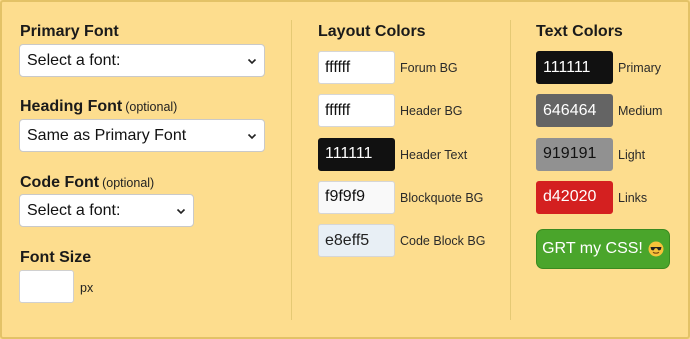 The image size is (690, 339). What do you see at coordinates (570, 197) in the screenshot?
I see `color-hex-value: d42020` at bounding box center [570, 197].